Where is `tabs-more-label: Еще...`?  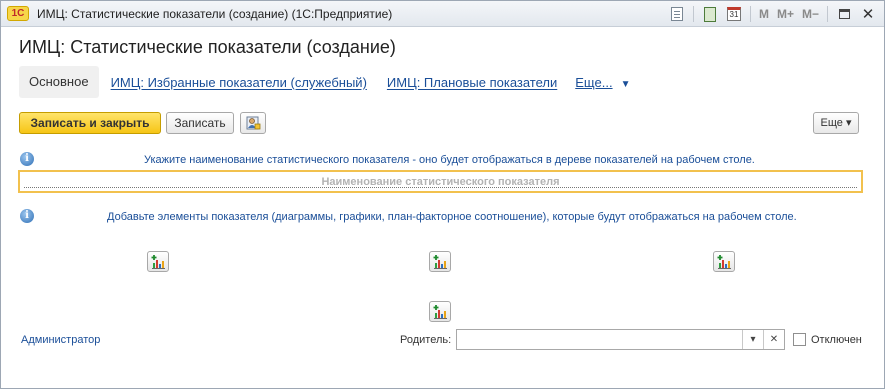
tabs-more-label: Еще... is located at coordinates (594, 82).